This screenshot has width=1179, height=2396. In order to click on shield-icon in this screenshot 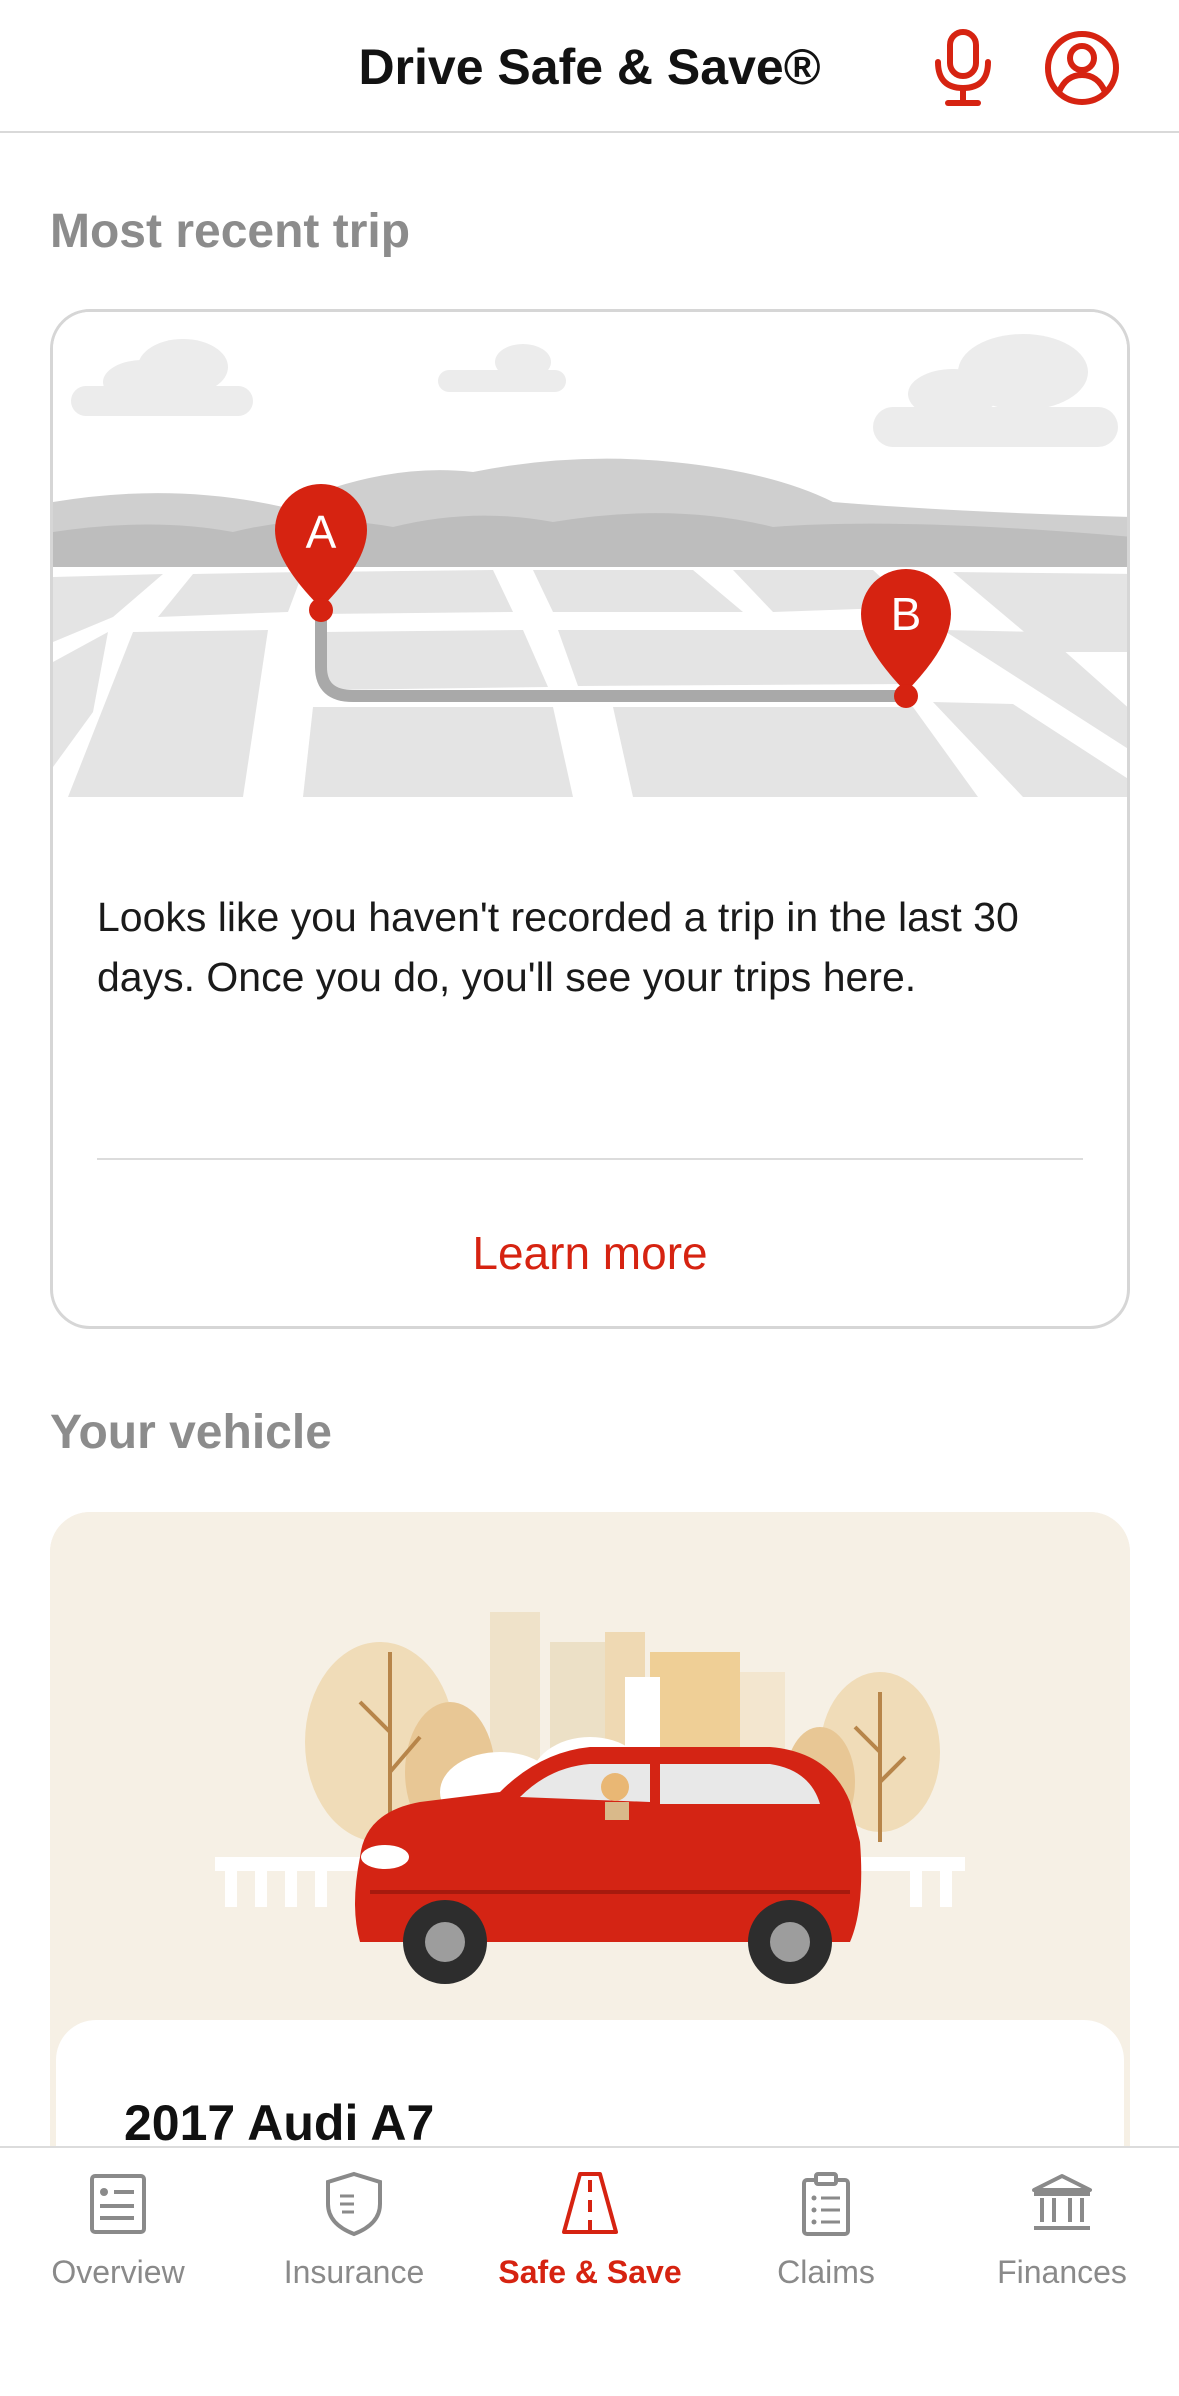, I will do `click(354, 2204)`.